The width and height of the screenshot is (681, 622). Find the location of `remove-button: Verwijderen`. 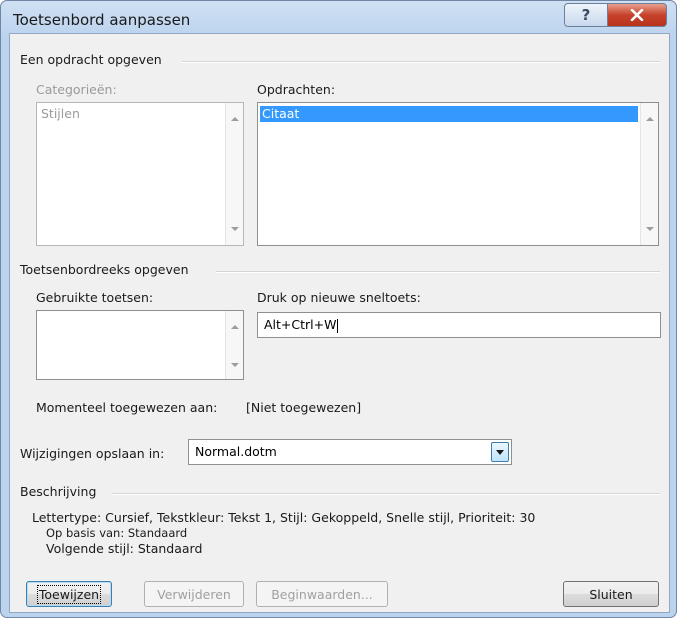

remove-button: Verwijderen is located at coordinates (194, 594).